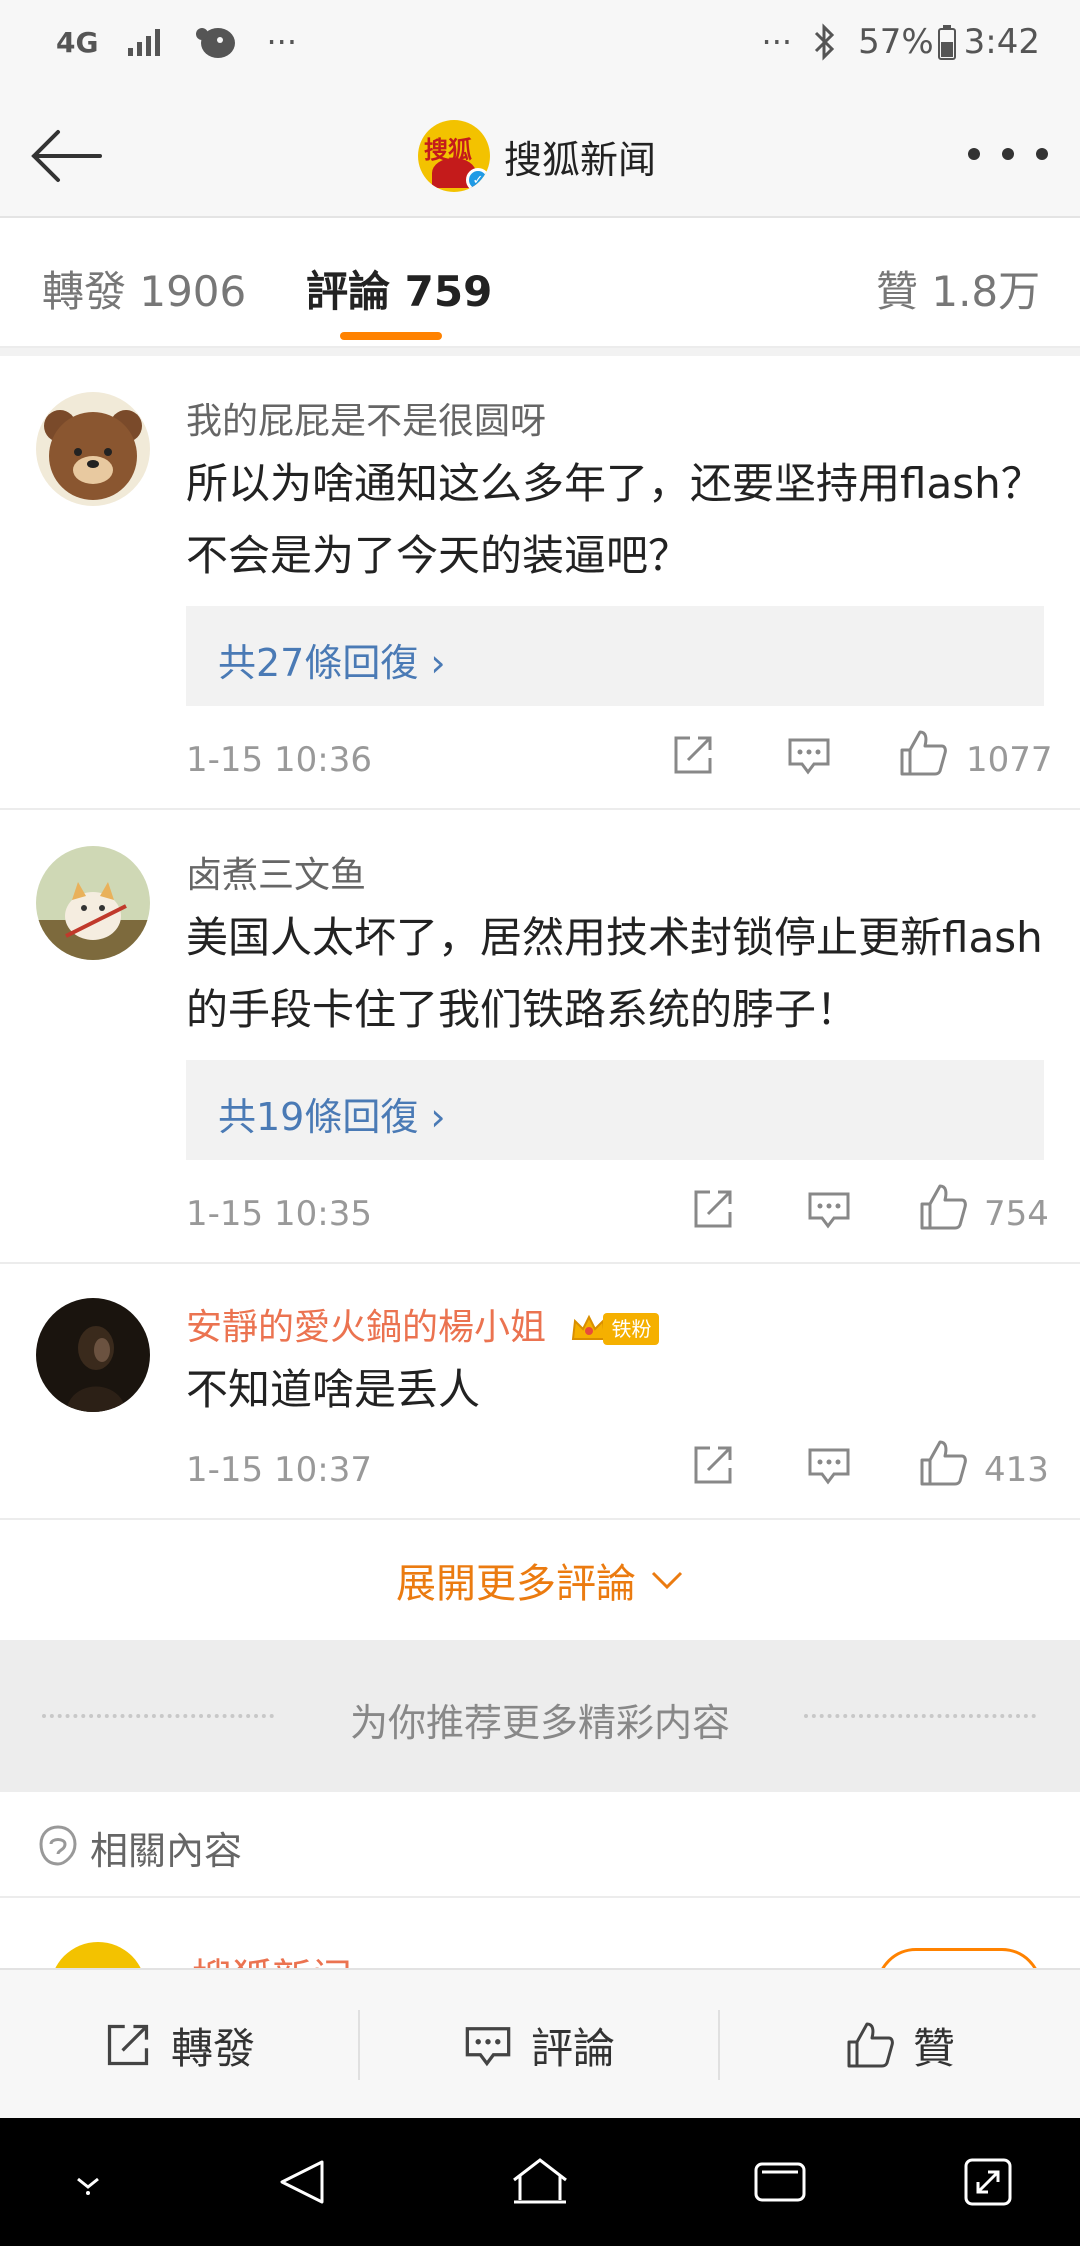 This screenshot has width=1080, height=2246. I want to click on comment-time: 1-15 10:35, so click(279, 1214).